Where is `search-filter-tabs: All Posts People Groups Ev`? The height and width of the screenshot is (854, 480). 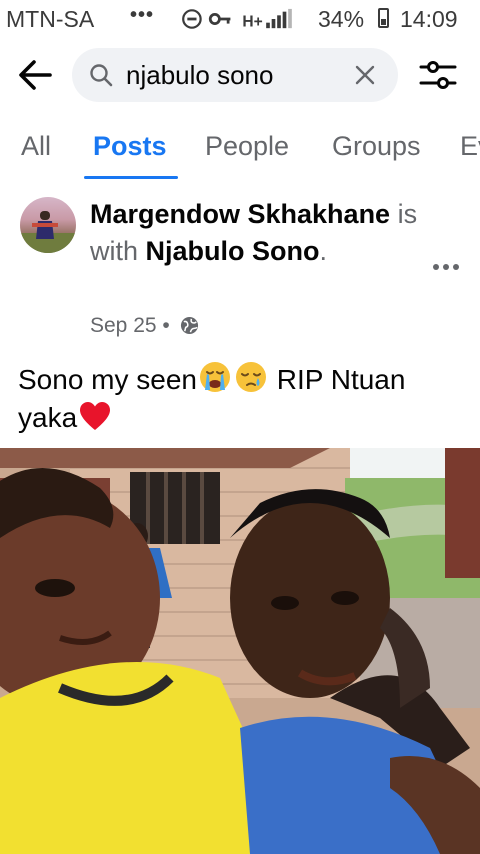
search-filter-tabs: All Posts People Groups Ev is located at coordinates (240, 149).